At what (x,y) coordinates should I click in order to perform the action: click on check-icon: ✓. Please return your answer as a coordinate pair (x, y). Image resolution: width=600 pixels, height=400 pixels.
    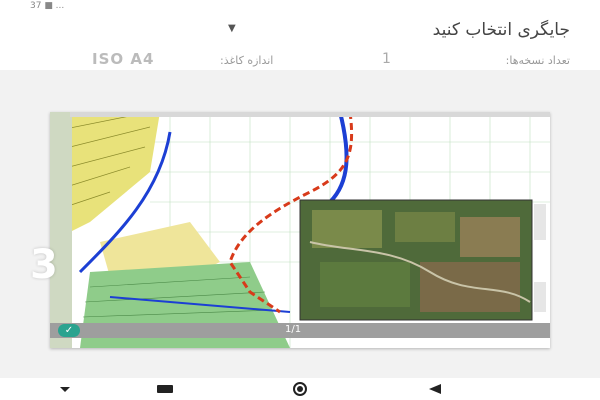
    Looking at the image, I should click on (69, 330).